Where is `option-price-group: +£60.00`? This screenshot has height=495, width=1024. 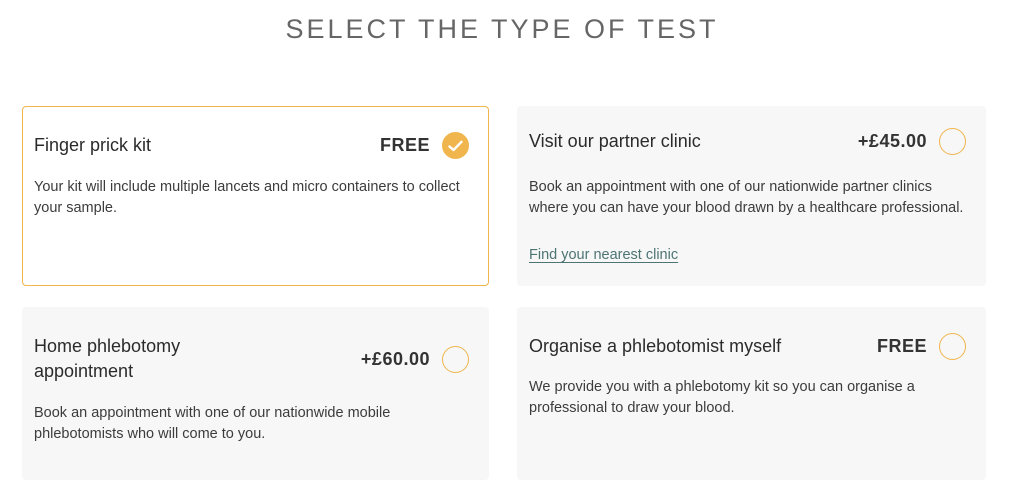
option-price-group: +£60.00 is located at coordinates (414, 359).